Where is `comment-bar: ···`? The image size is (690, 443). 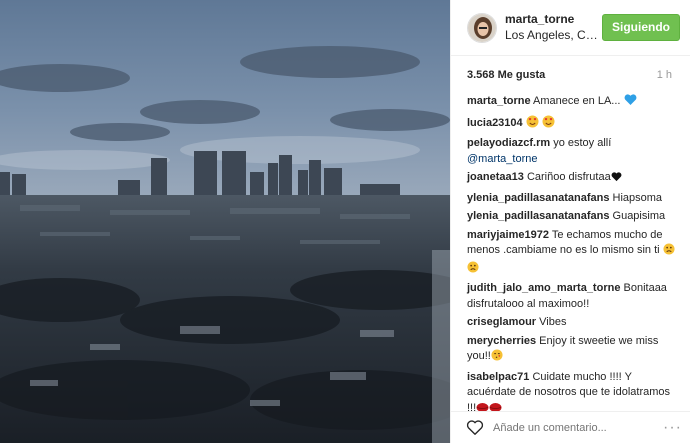 comment-bar: ··· is located at coordinates (570, 427).